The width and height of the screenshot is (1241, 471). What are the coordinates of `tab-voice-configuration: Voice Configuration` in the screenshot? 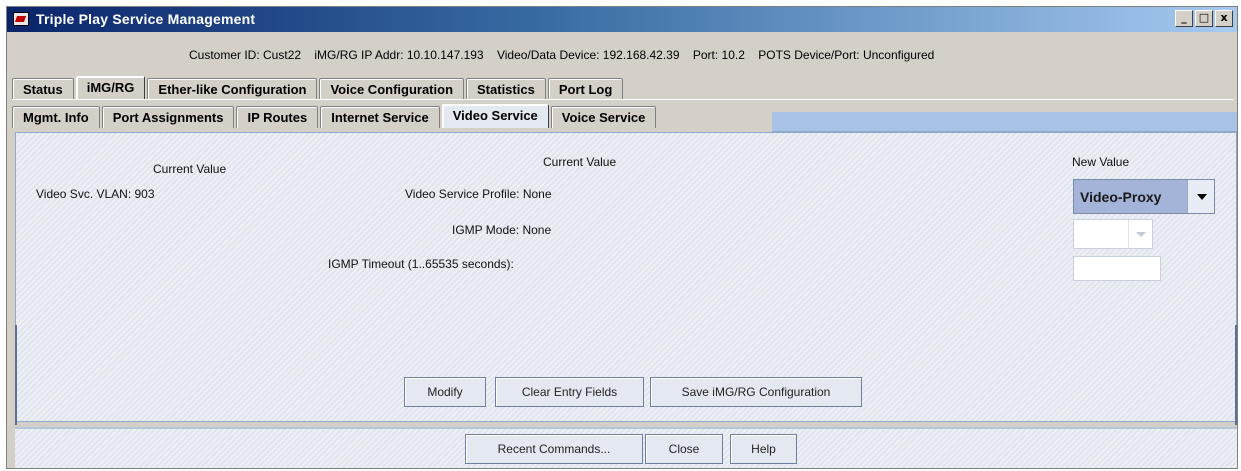 It's located at (392, 89).